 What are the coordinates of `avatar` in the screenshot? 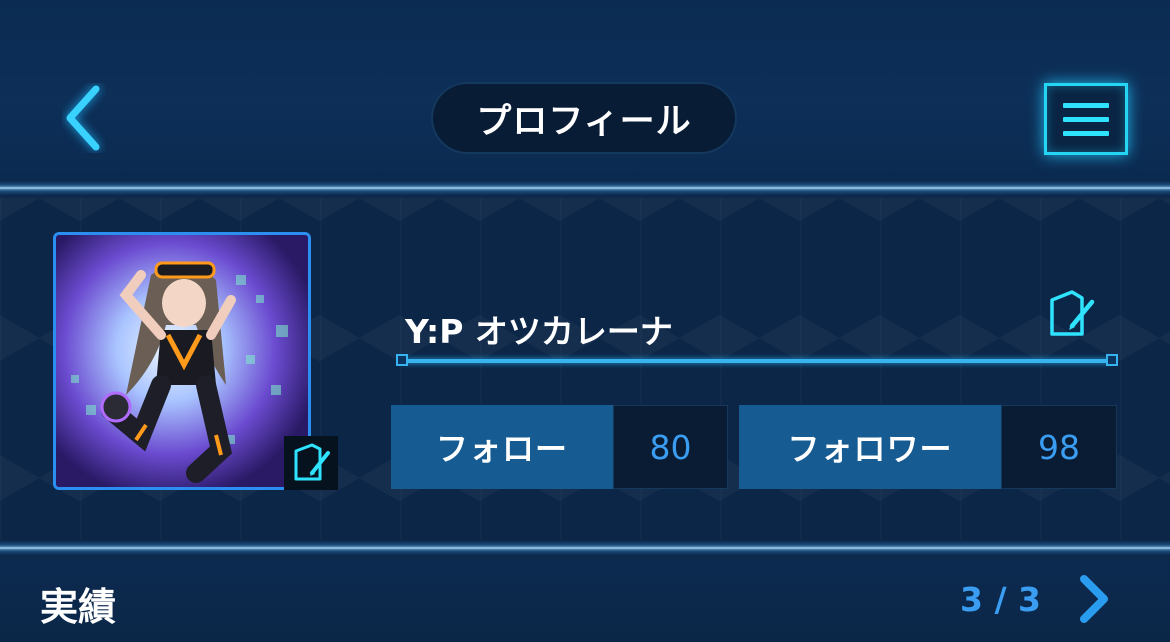 It's located at (182, 361).